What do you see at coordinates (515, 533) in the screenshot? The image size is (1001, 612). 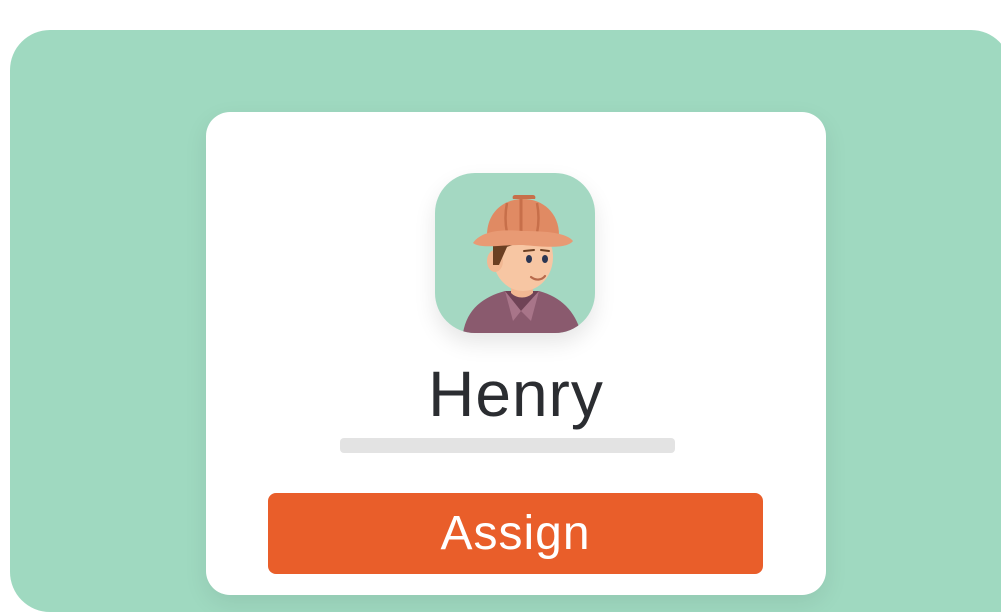 I see `assign-button: Assign` at bounding box center [515, 533].